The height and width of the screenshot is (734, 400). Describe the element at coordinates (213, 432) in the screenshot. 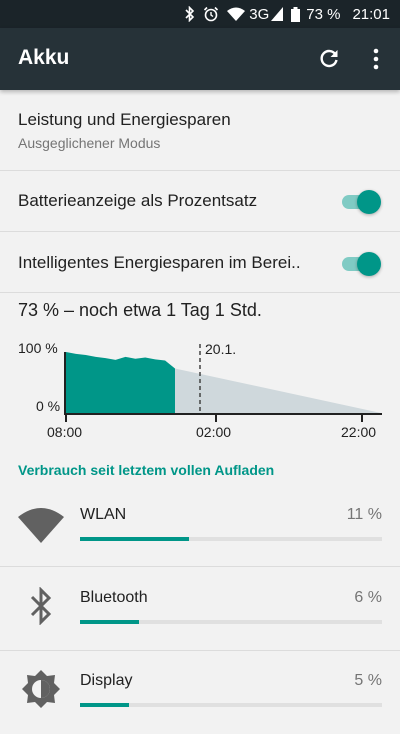

I see `chart-x-label: 02:00` at that location.